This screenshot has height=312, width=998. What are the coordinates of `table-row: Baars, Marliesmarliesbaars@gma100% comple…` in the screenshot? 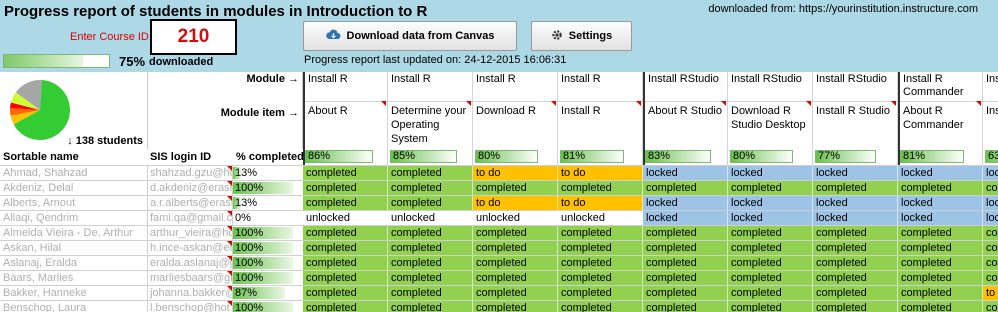 It's located at (499, 278).